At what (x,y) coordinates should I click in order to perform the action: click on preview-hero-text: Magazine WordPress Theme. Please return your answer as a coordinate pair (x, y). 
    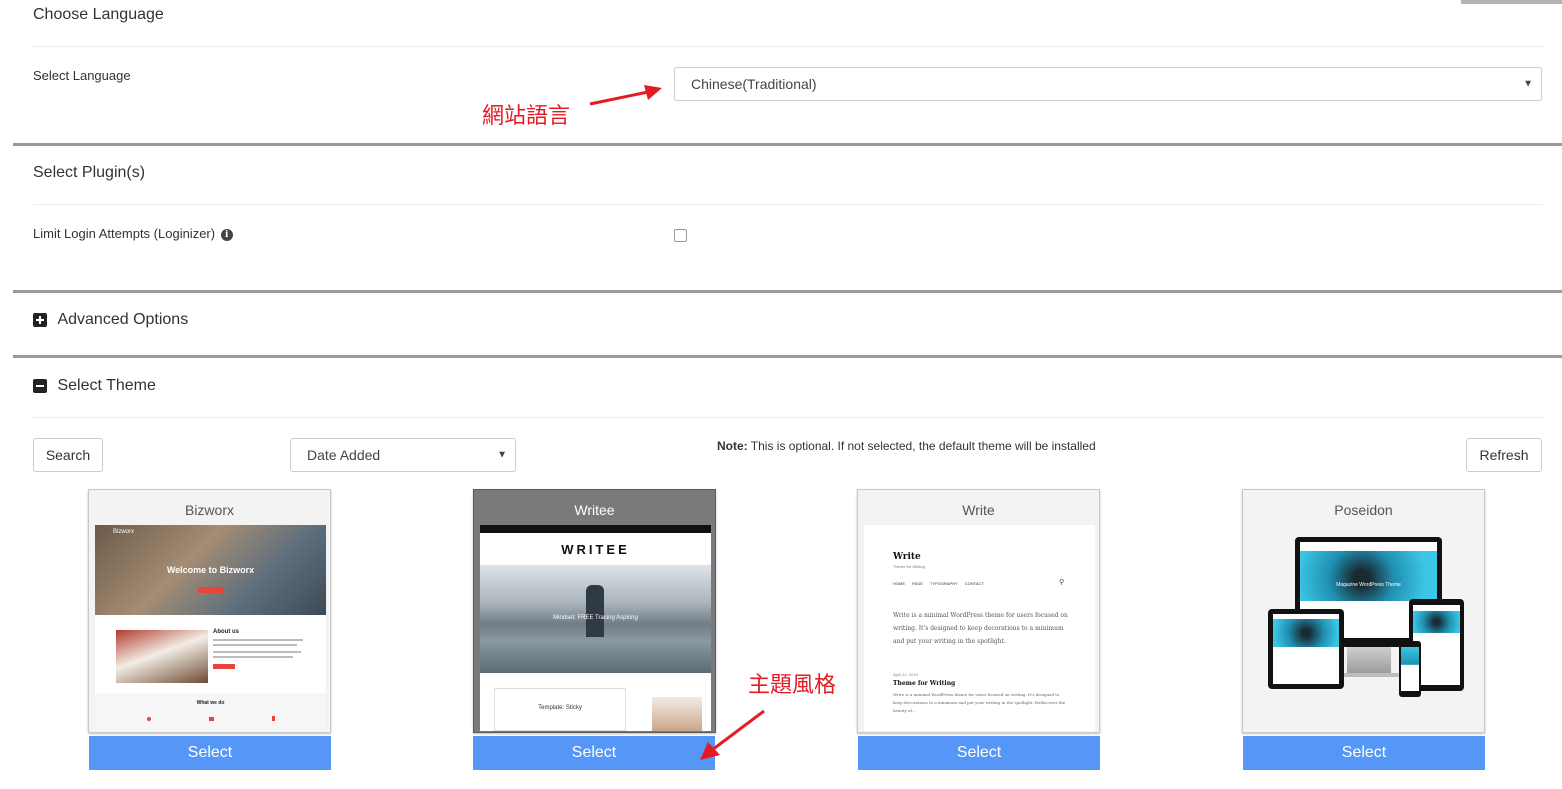
    Looking at the image, I should click on (1368, 585).